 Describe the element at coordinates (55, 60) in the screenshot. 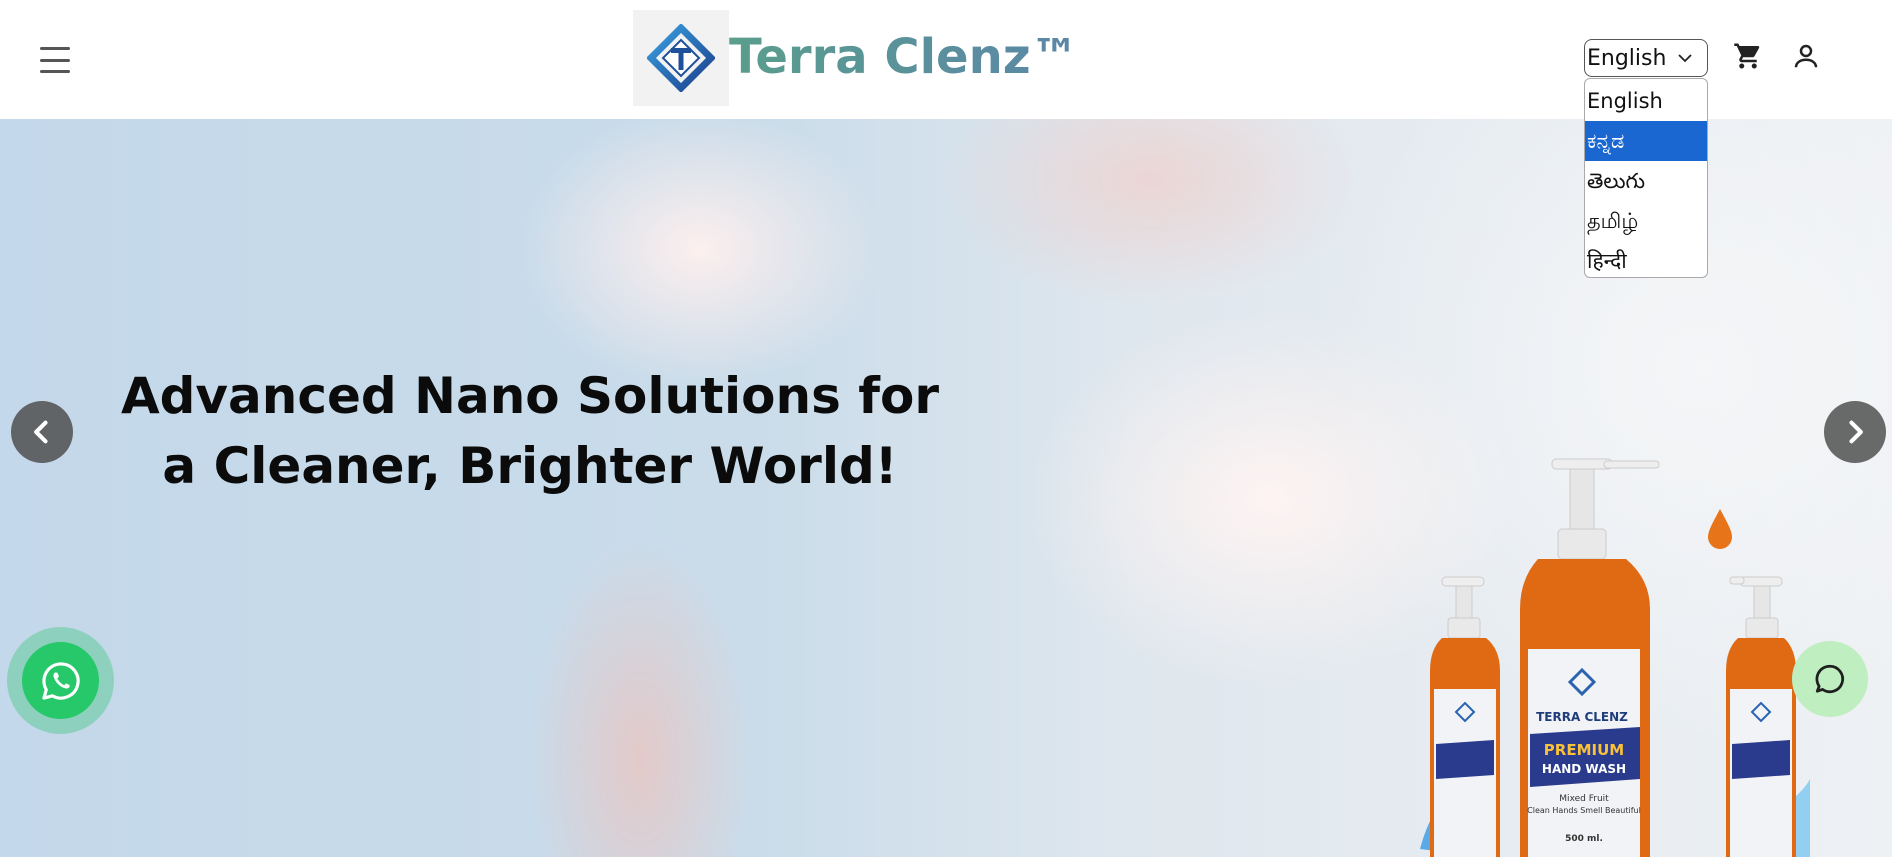

I see `hamburger-menu-icon` at that location.